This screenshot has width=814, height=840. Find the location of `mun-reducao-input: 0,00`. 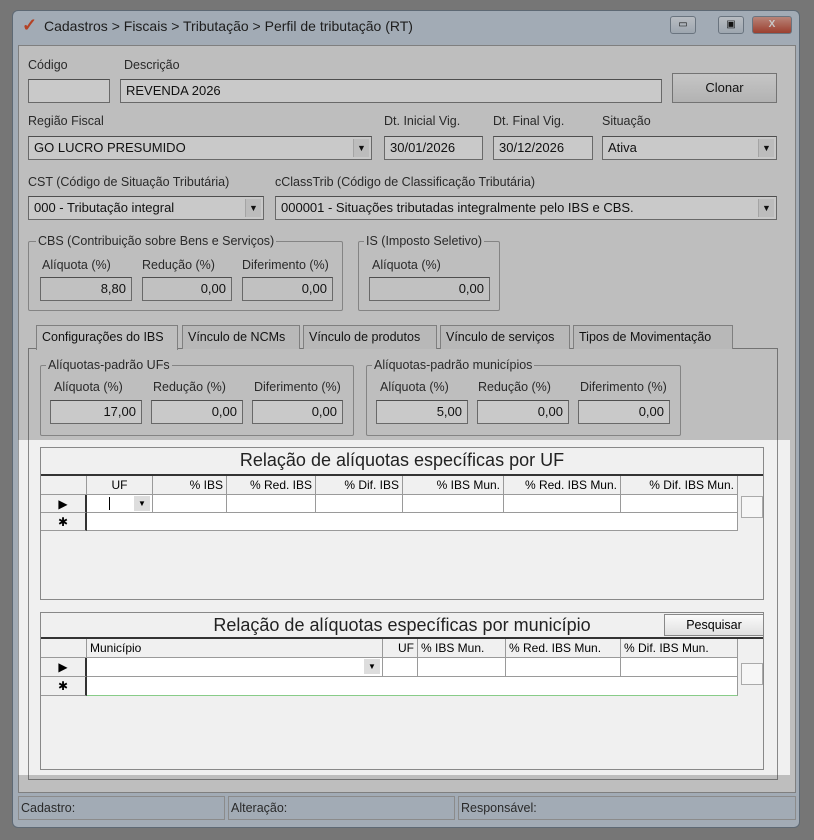

mun-reducao-input: 0,00 is located at coordinates (523, 412).